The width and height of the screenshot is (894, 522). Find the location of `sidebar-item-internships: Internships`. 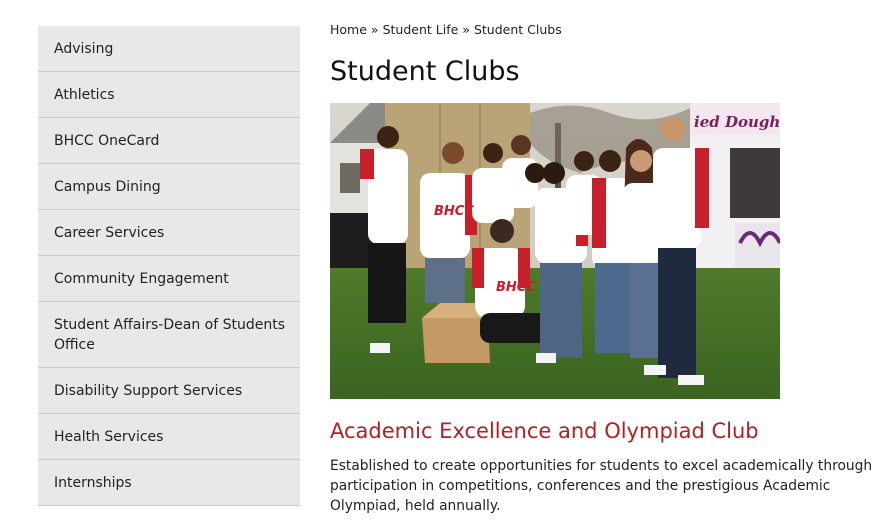

sidebar-item-internships: Internships is located at coordinates (169, 483).